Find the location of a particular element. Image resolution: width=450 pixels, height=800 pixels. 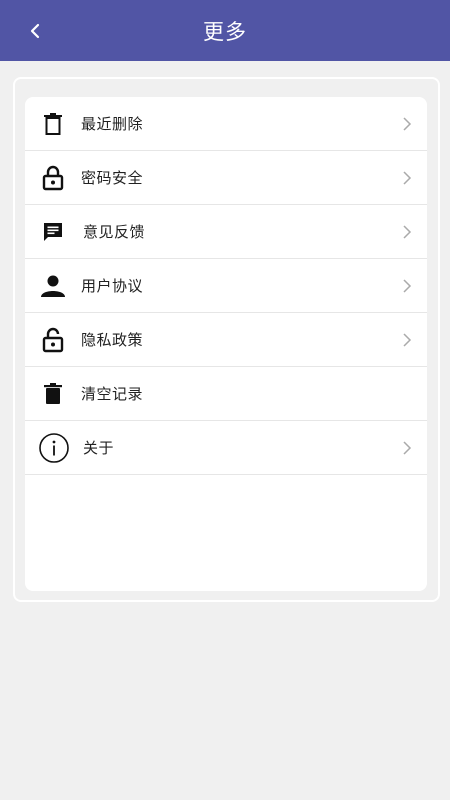

person-icon is located at coordinates (53, 286).